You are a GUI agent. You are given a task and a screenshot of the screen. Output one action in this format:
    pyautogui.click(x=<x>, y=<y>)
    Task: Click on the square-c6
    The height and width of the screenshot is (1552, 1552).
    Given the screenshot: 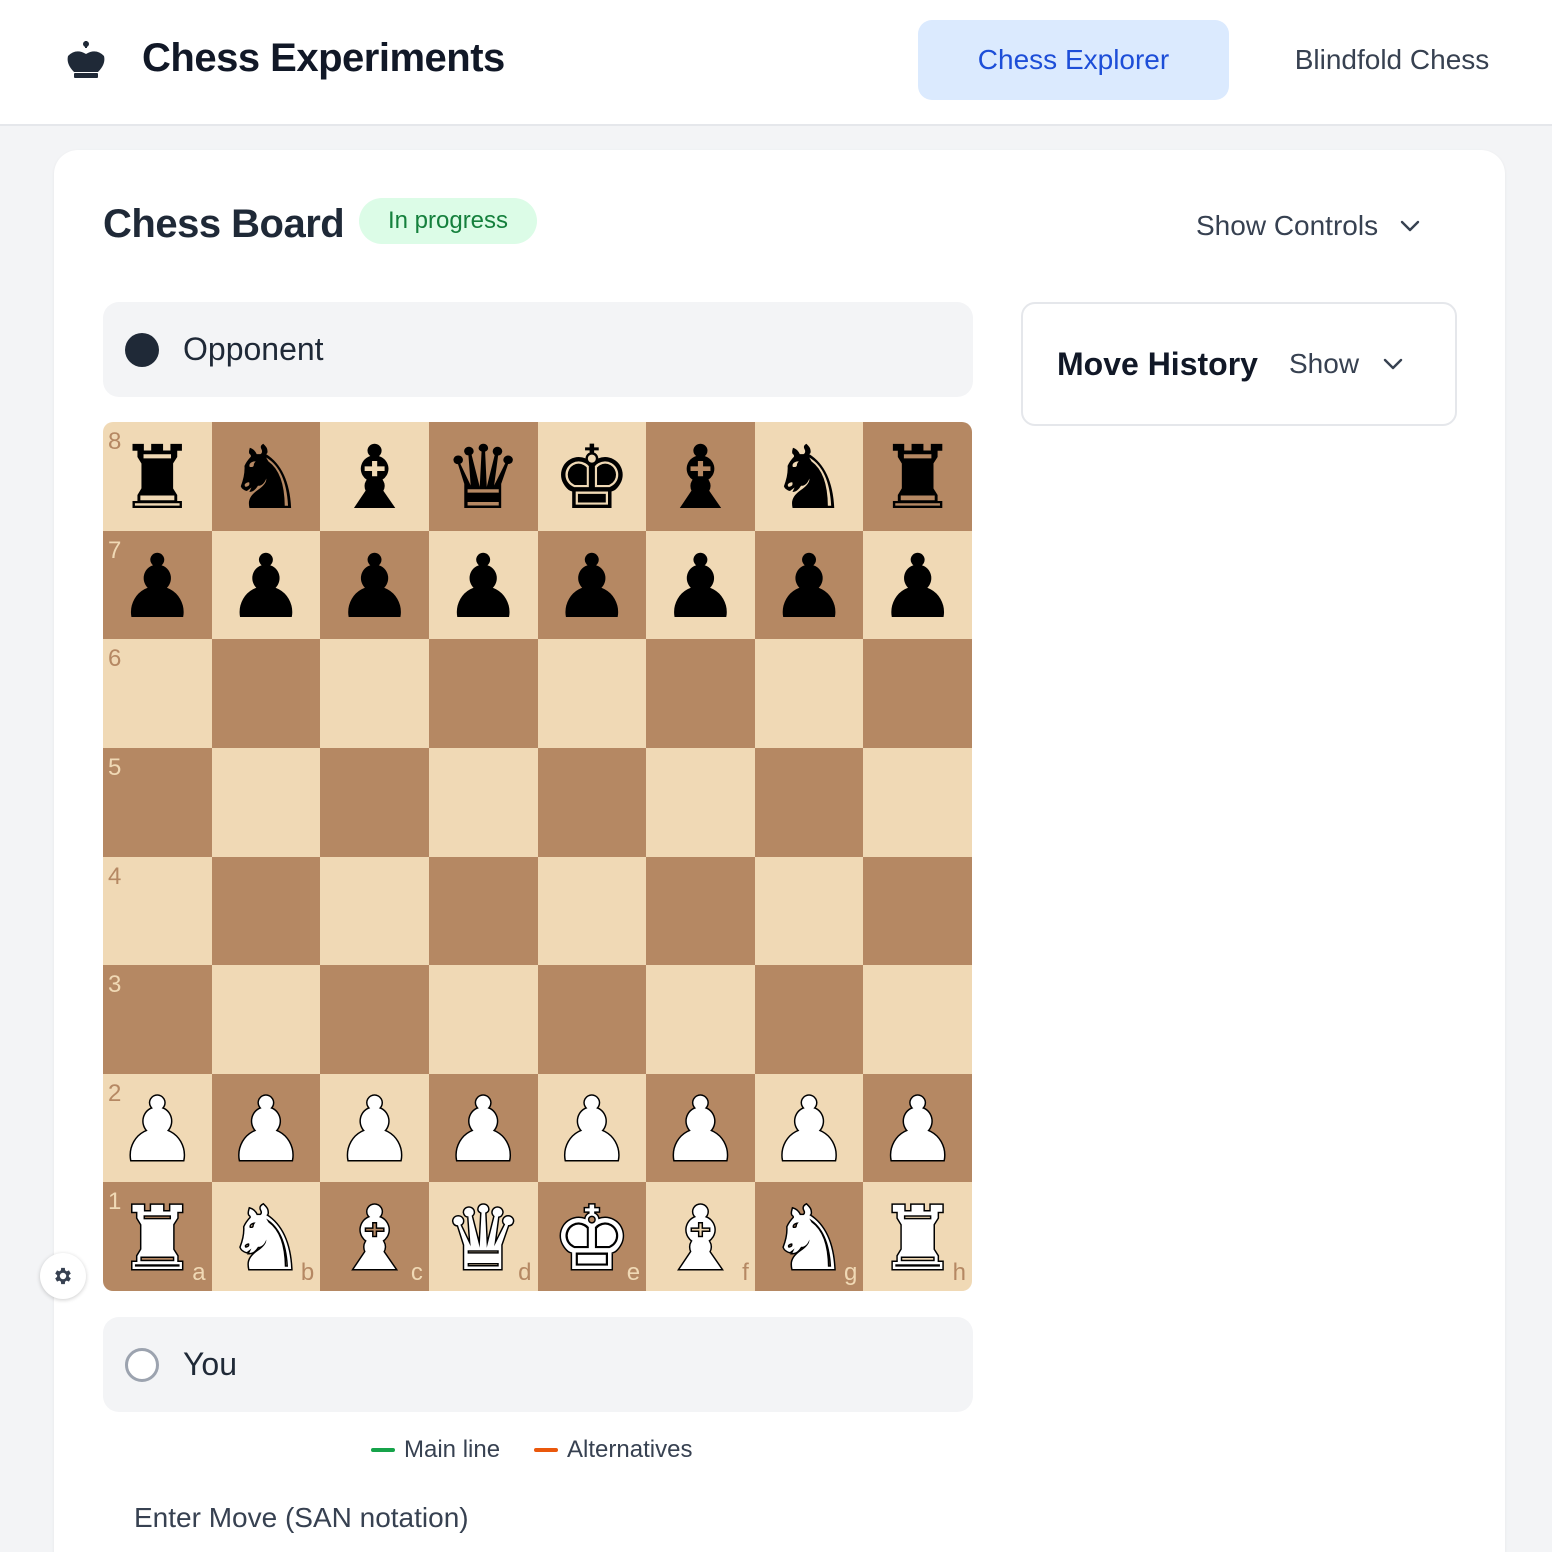 What is the action you would take?
    pyautogui.click(x=374, y=693)
    